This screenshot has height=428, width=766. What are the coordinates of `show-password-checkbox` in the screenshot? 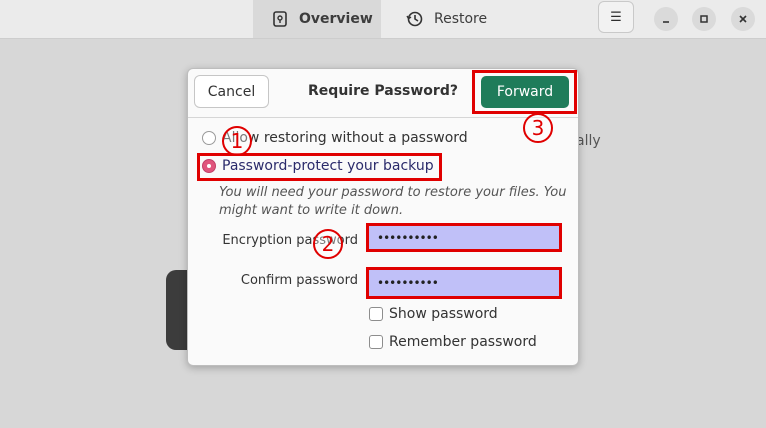 It's located at (376, 314).